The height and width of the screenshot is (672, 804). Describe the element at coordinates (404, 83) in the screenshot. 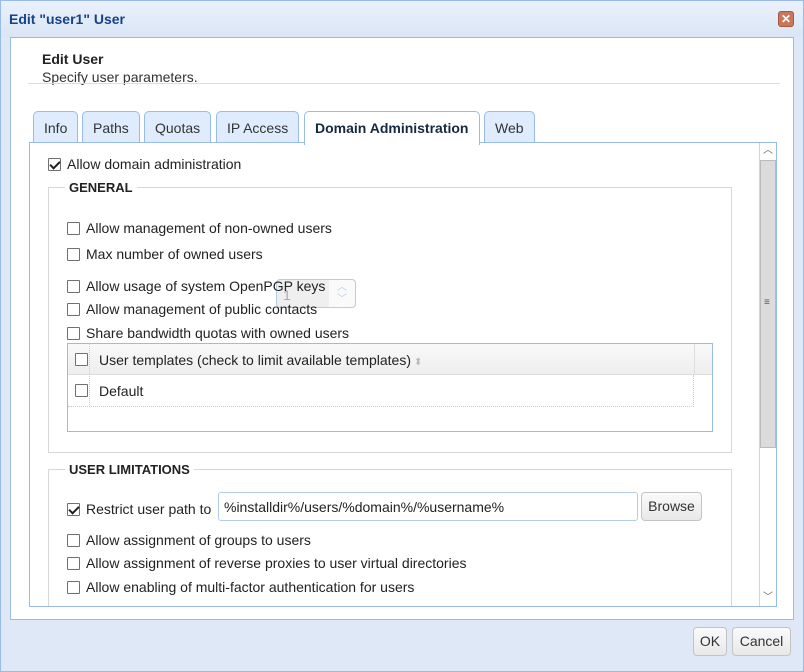

I see `header-divider` at that location.